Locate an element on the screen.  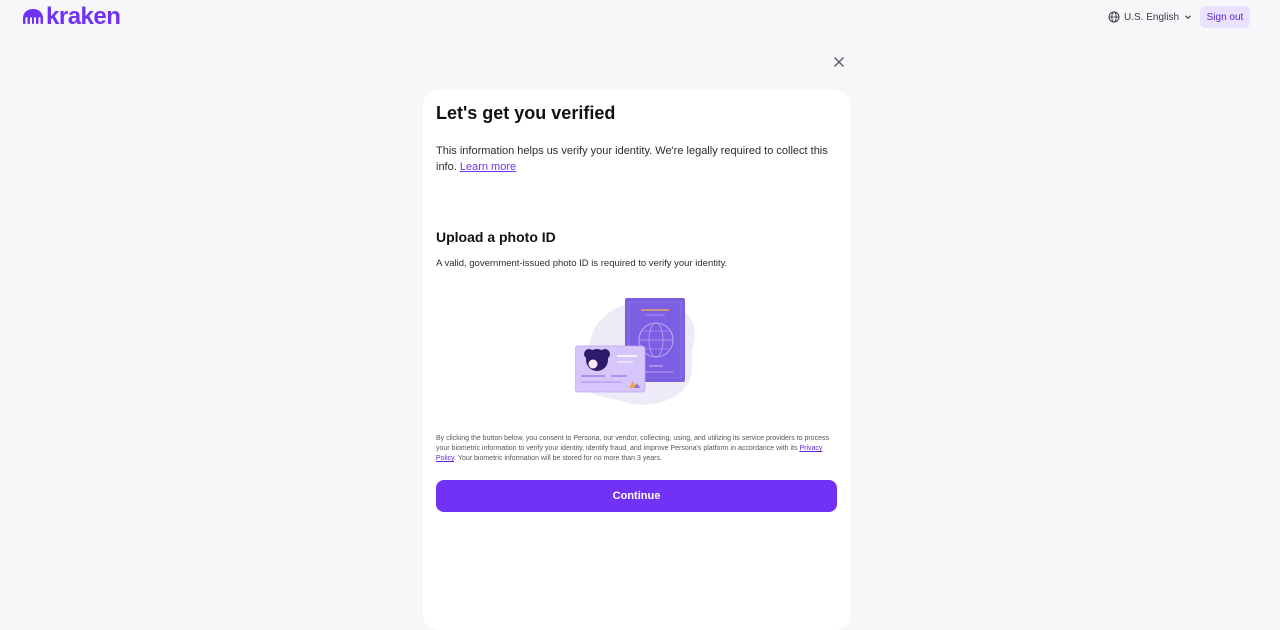
chevron-down-icon is located at coordinates (1188, 17).